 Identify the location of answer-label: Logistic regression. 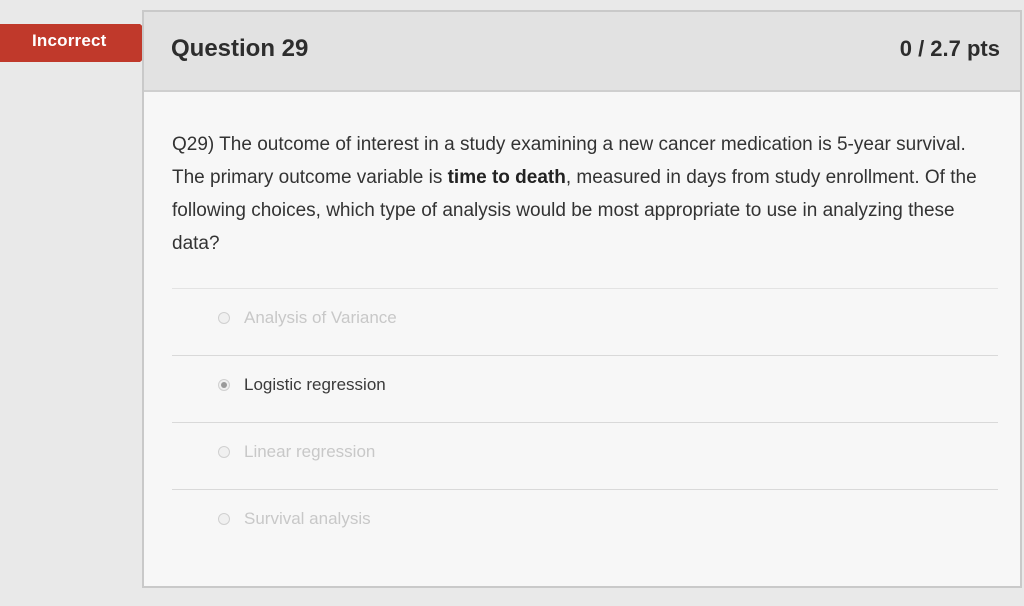
(315, 384).